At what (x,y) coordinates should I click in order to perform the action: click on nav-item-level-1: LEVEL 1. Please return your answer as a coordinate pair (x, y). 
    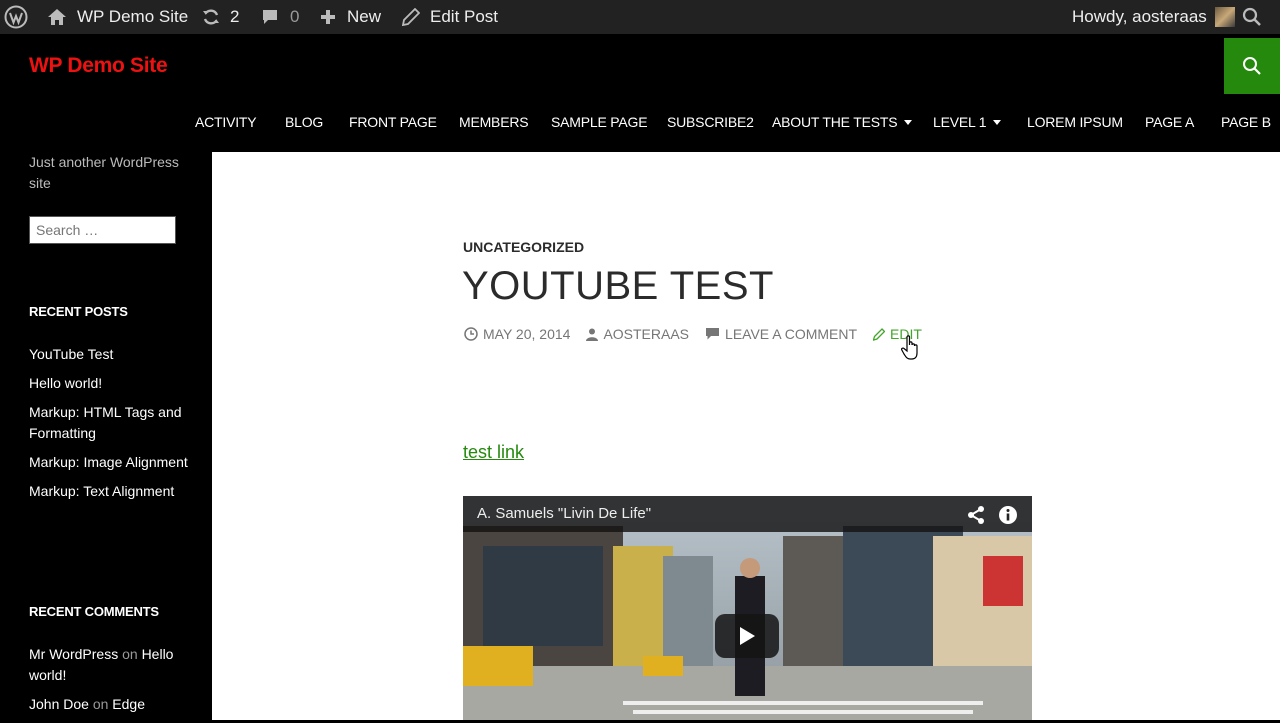
    Looking at the image, I should click on (967, 122).